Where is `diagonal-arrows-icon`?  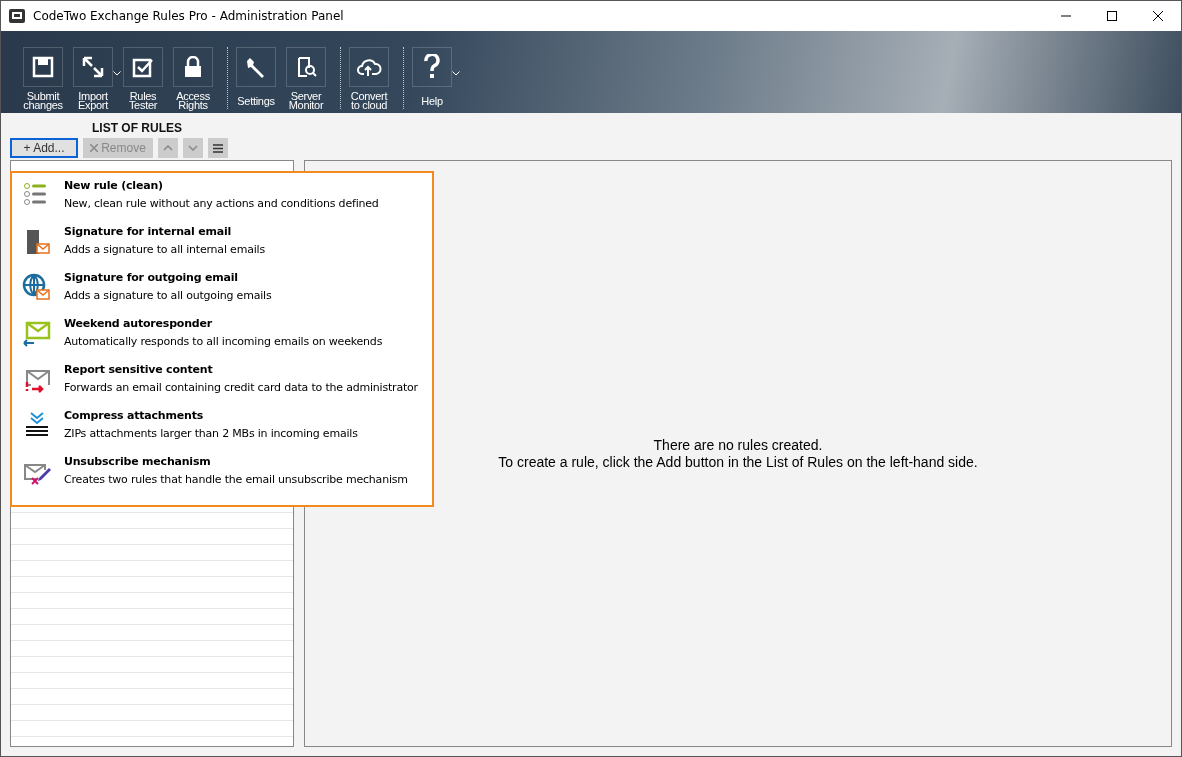
diagonal-arrows-icon is located at coordinates (93, 67).